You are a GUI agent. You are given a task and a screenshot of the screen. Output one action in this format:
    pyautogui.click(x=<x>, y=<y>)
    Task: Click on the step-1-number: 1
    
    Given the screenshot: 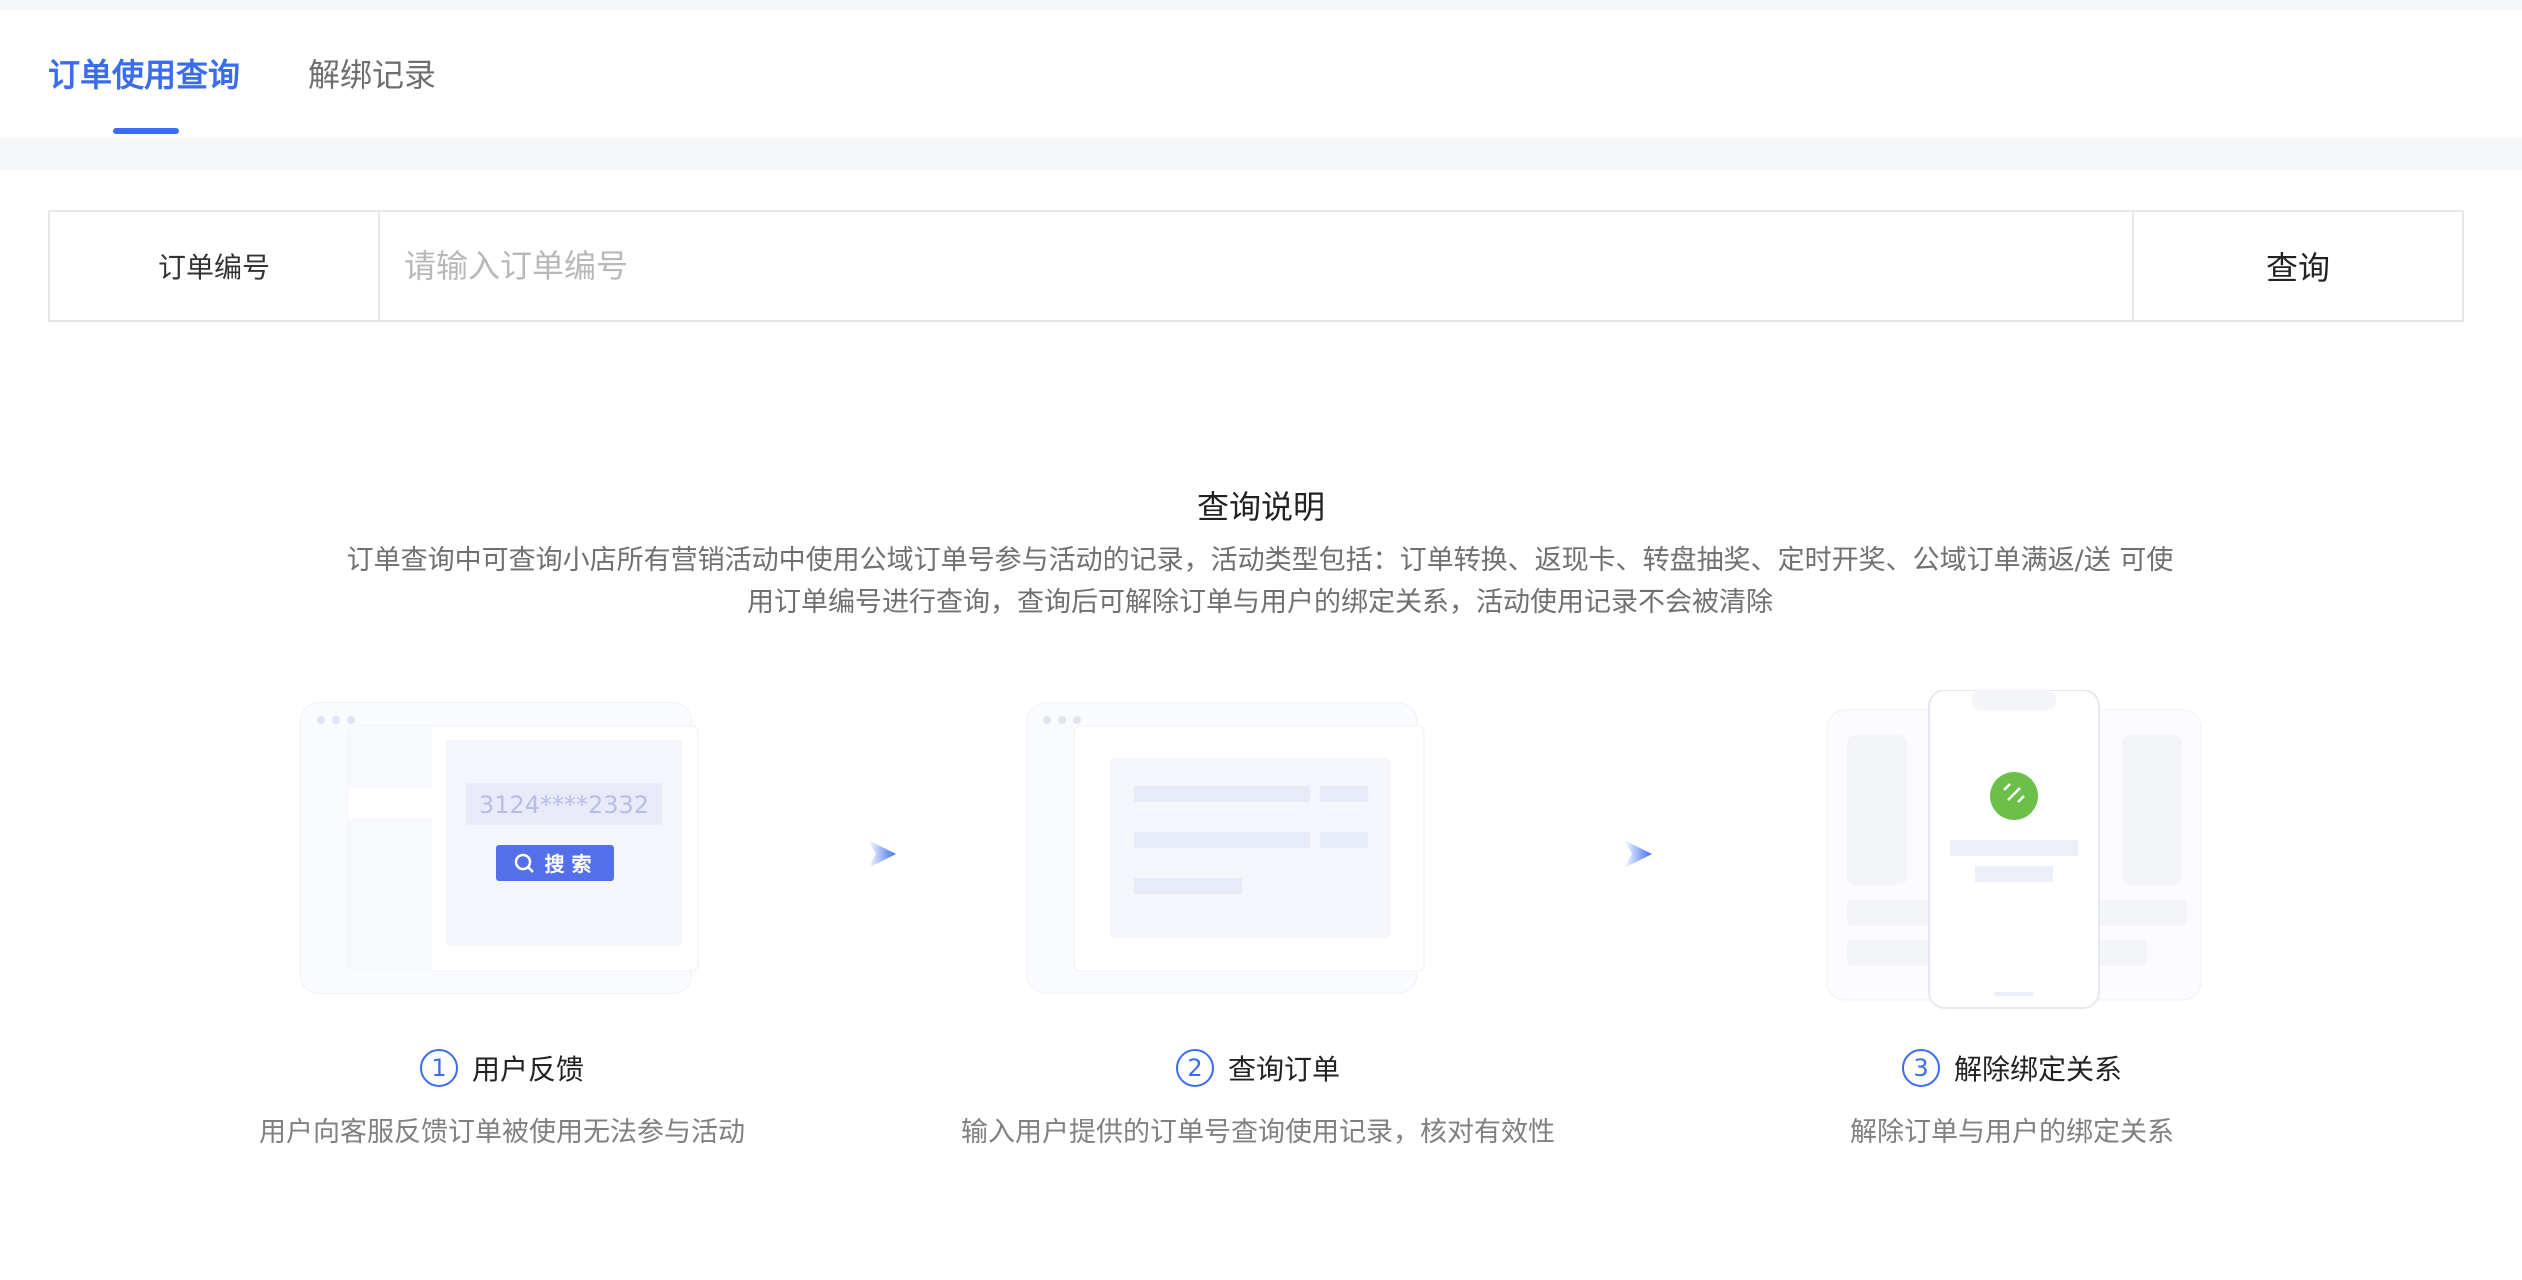 What is the action you would take?
    pyautogui.click(x=438, y=1068)
    